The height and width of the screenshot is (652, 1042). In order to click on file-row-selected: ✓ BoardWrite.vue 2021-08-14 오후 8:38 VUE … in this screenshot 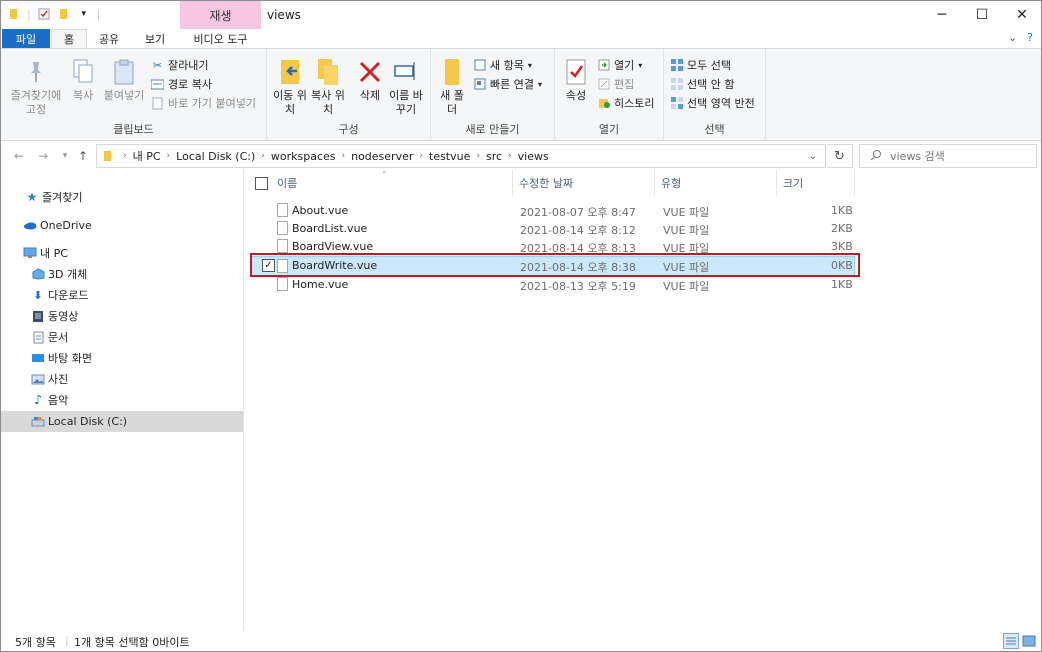, I will do `click(553, 266)`.